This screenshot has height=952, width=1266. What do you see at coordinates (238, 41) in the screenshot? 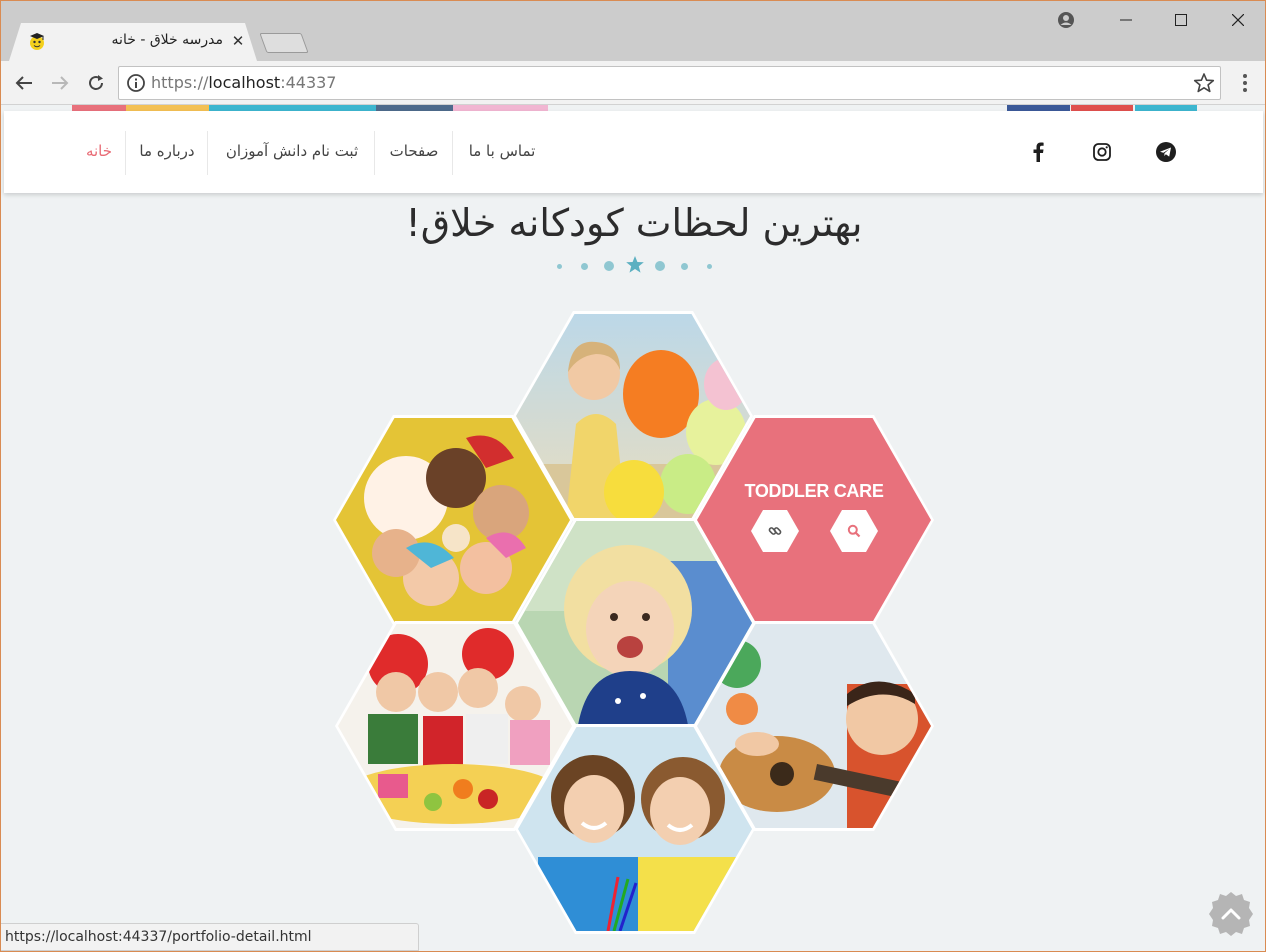
I see `tab-close-icon: ✕` at bounding box center [238, 41].